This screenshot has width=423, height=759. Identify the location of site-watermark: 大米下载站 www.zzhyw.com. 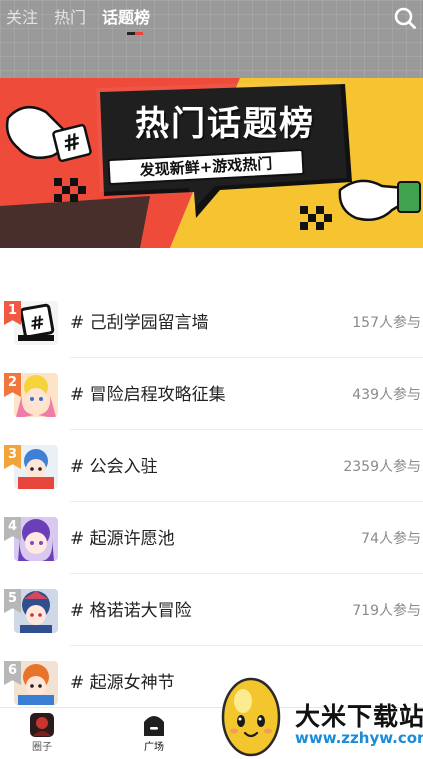
(319, 713).